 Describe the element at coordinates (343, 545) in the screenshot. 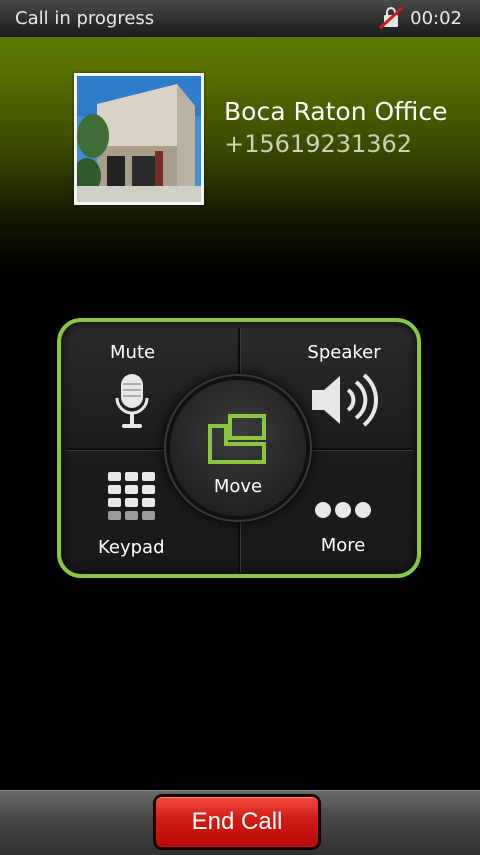

I see `more-label: More` at that location.